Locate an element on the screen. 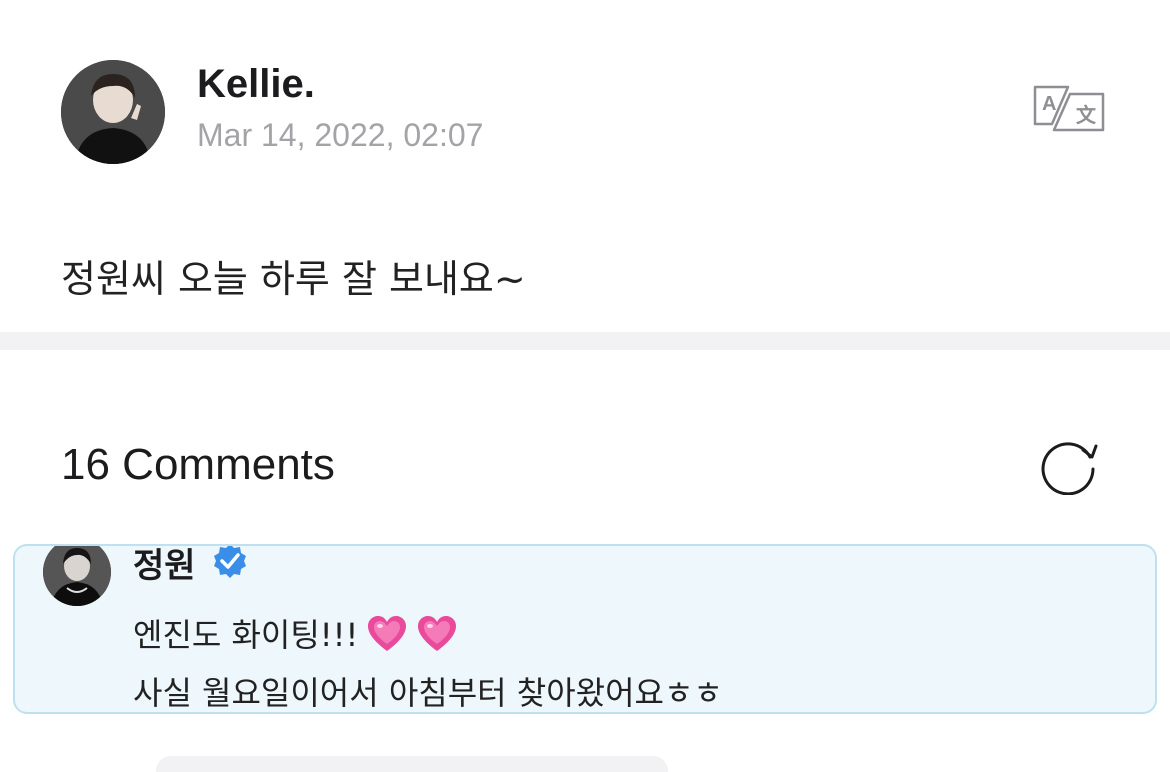  section-divider is located at coordinates (585, 341).